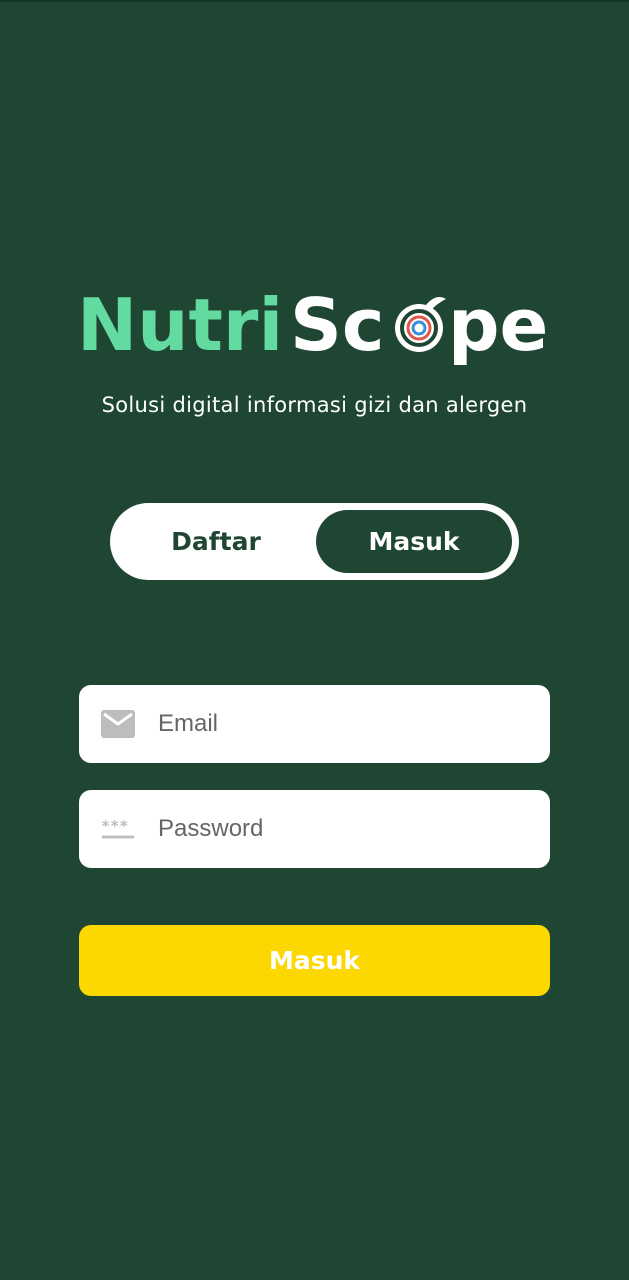 The height and width of the screenshot is (1280, 629). I want to click on email-field, so click(314, 724).